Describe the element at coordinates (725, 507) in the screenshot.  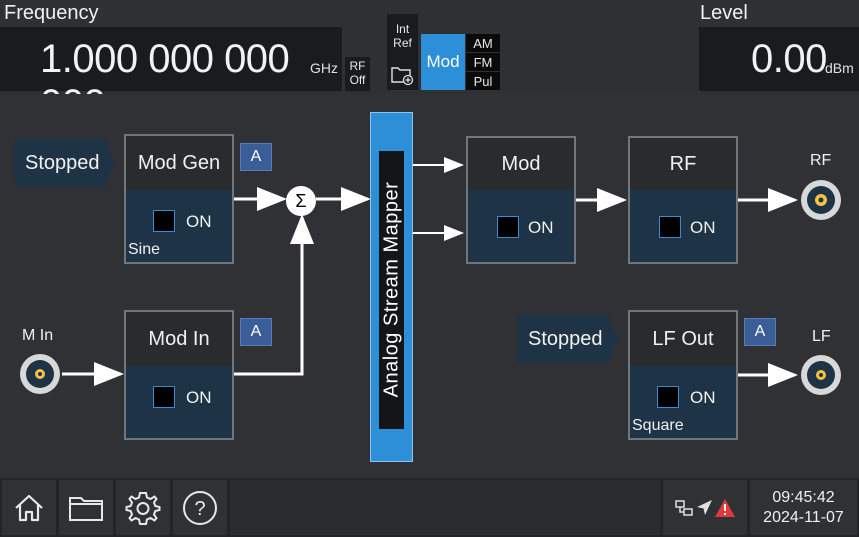
I see `warning-icon` at that location.